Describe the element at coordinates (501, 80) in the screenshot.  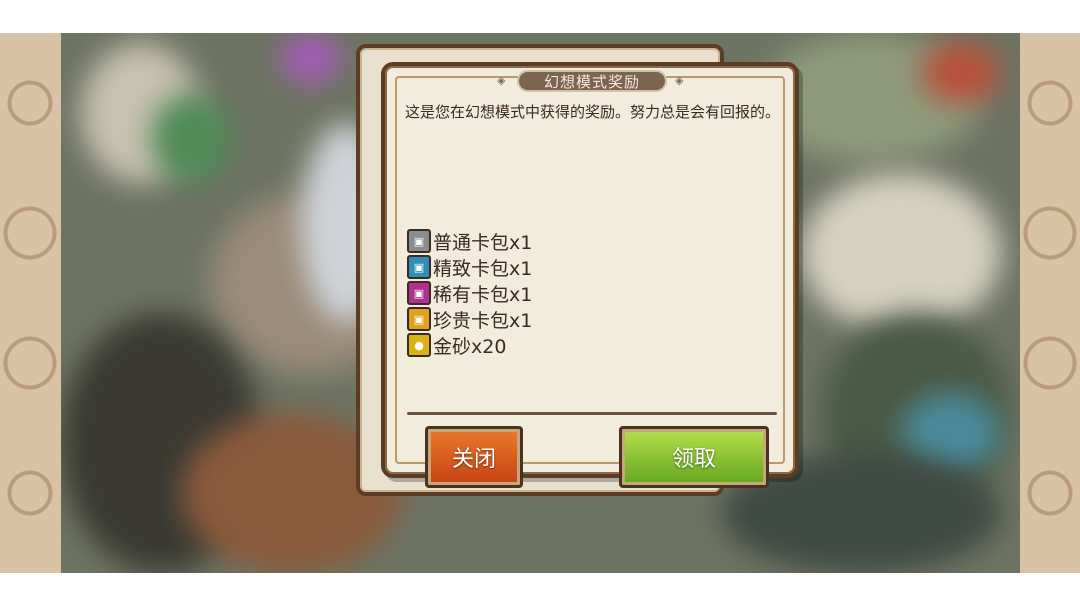
I see `title-ornament-left-icon: ◈` at that location.